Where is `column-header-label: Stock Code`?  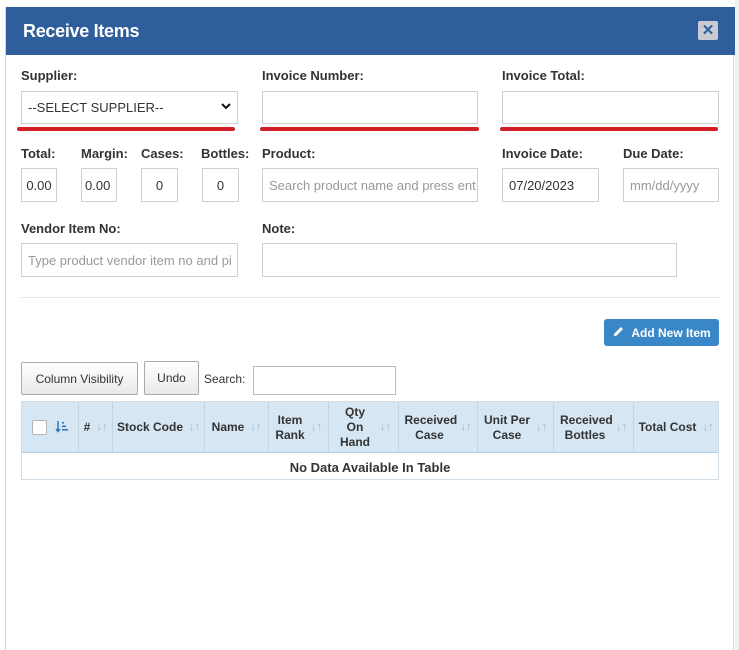 column-header-label: Stock Code is located at coordinates (149, 427).